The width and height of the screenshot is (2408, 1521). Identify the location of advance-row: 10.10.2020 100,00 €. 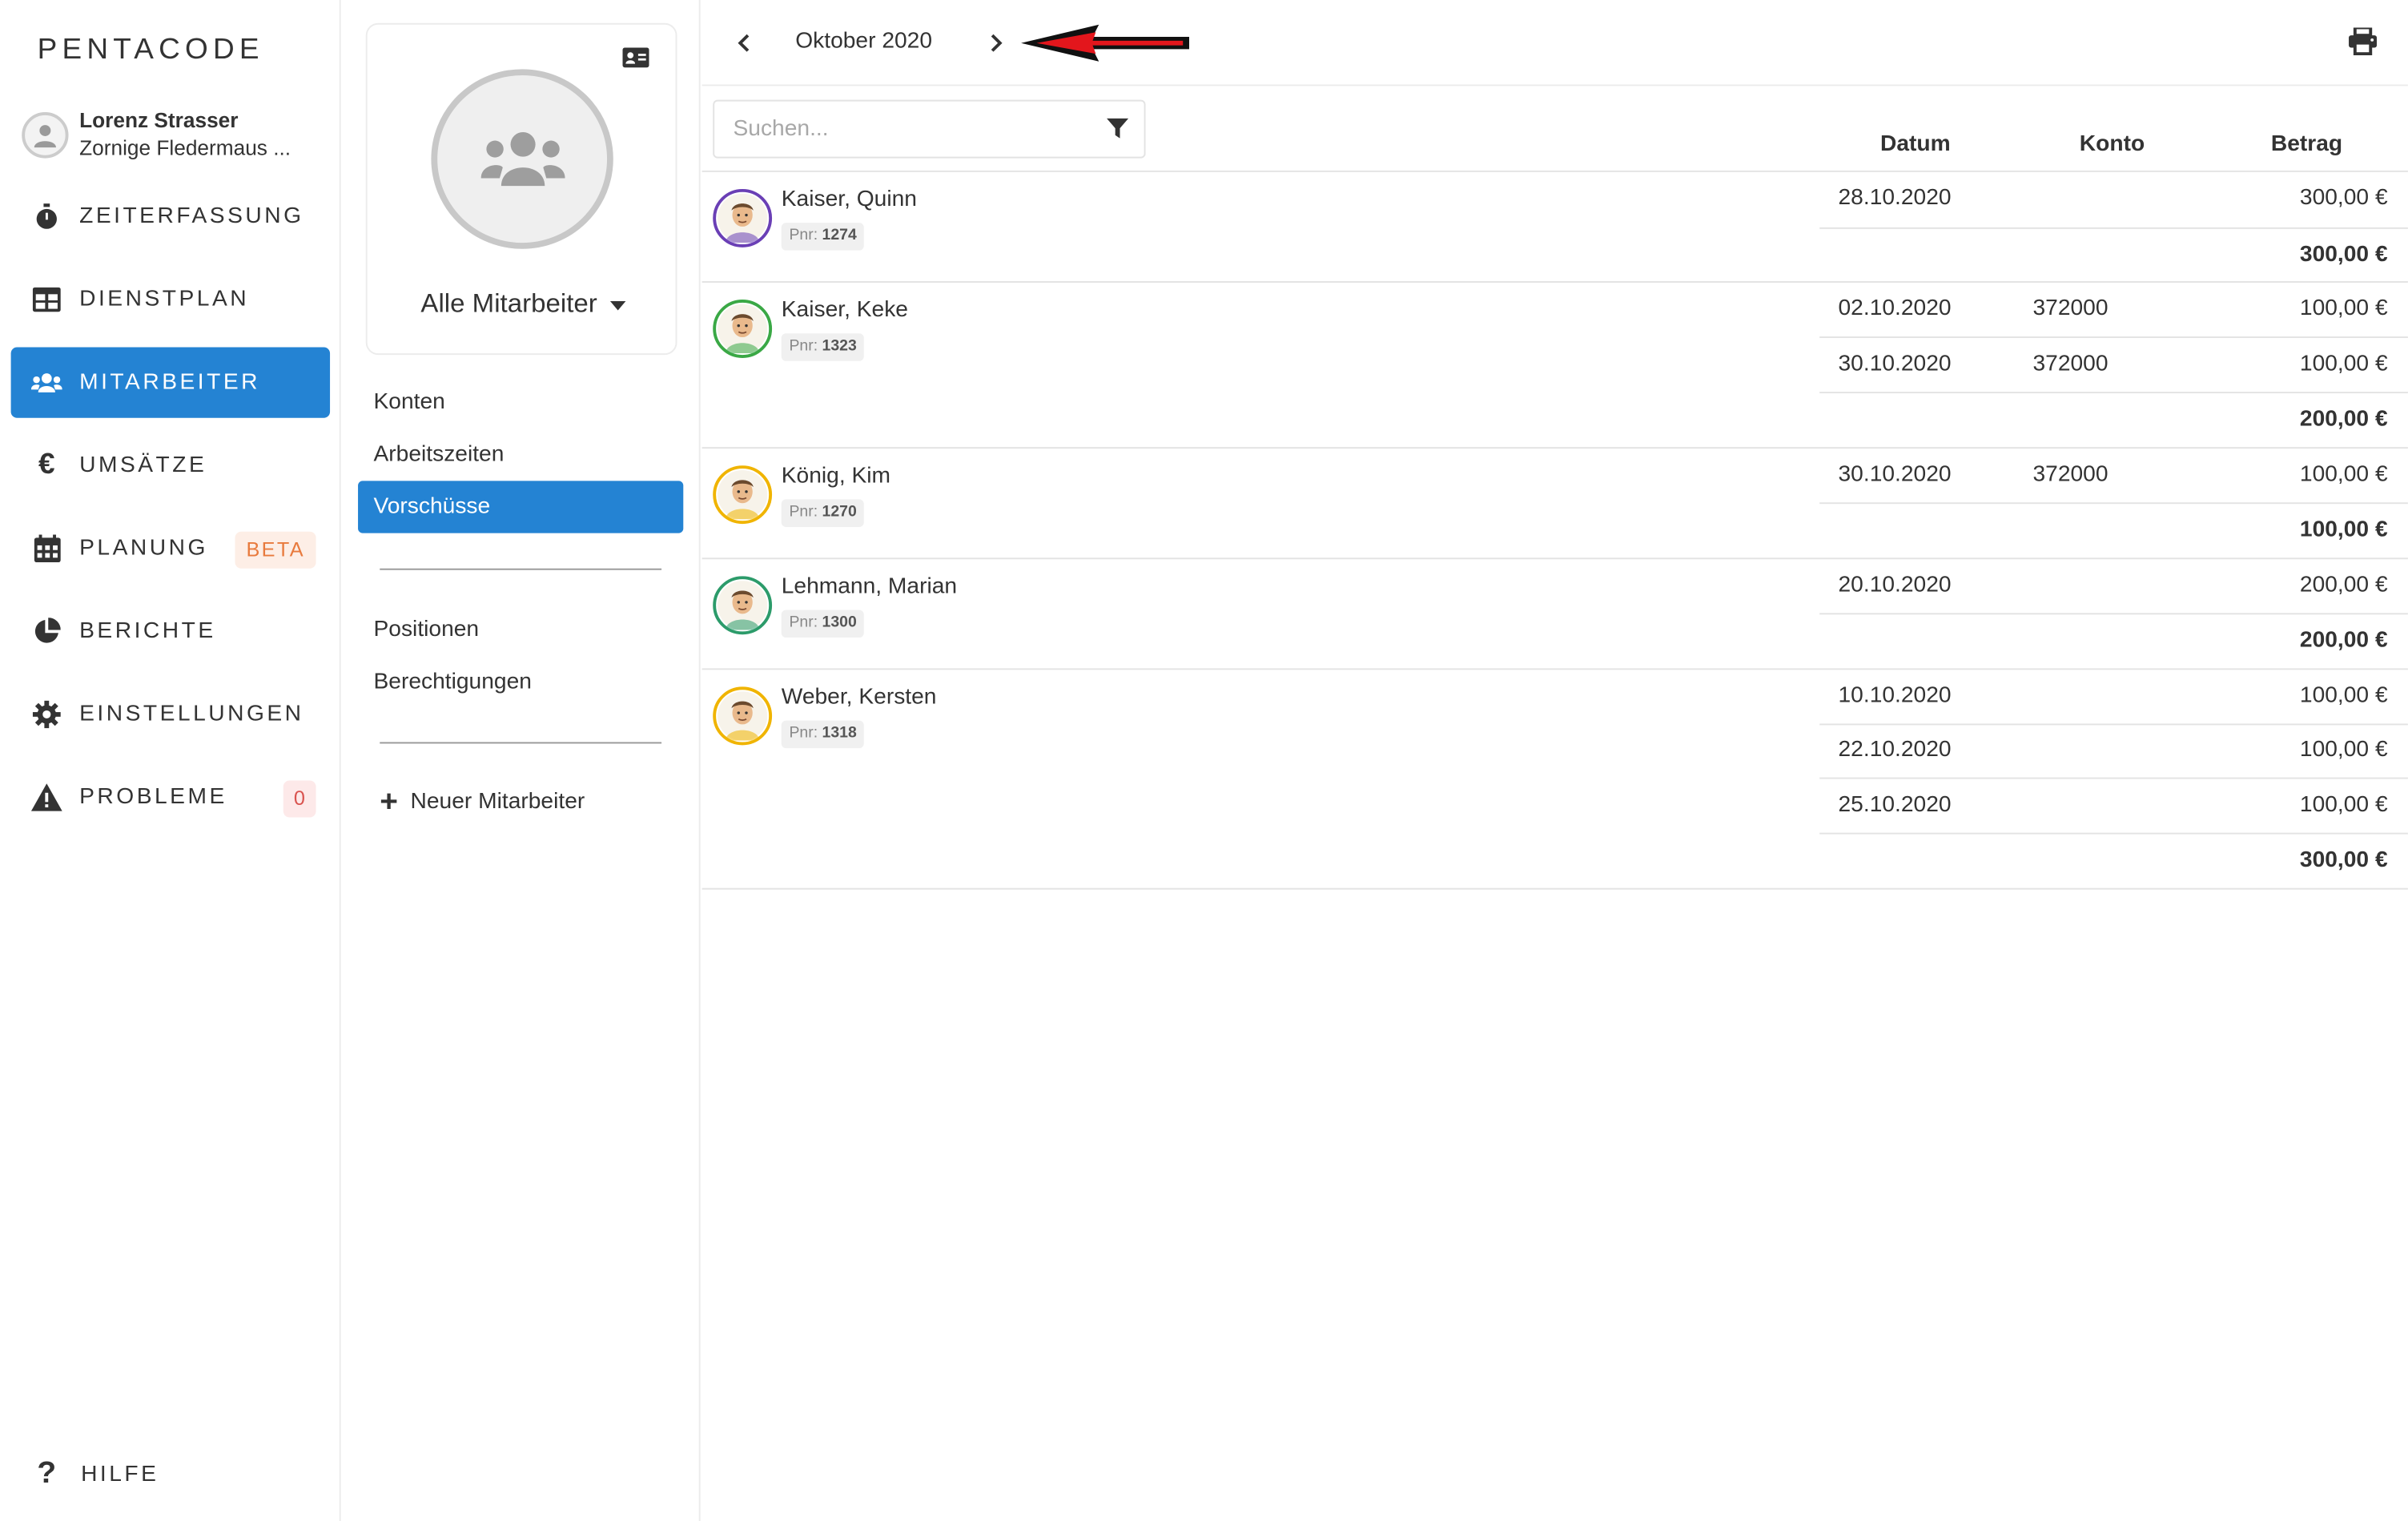
(2113, 697).